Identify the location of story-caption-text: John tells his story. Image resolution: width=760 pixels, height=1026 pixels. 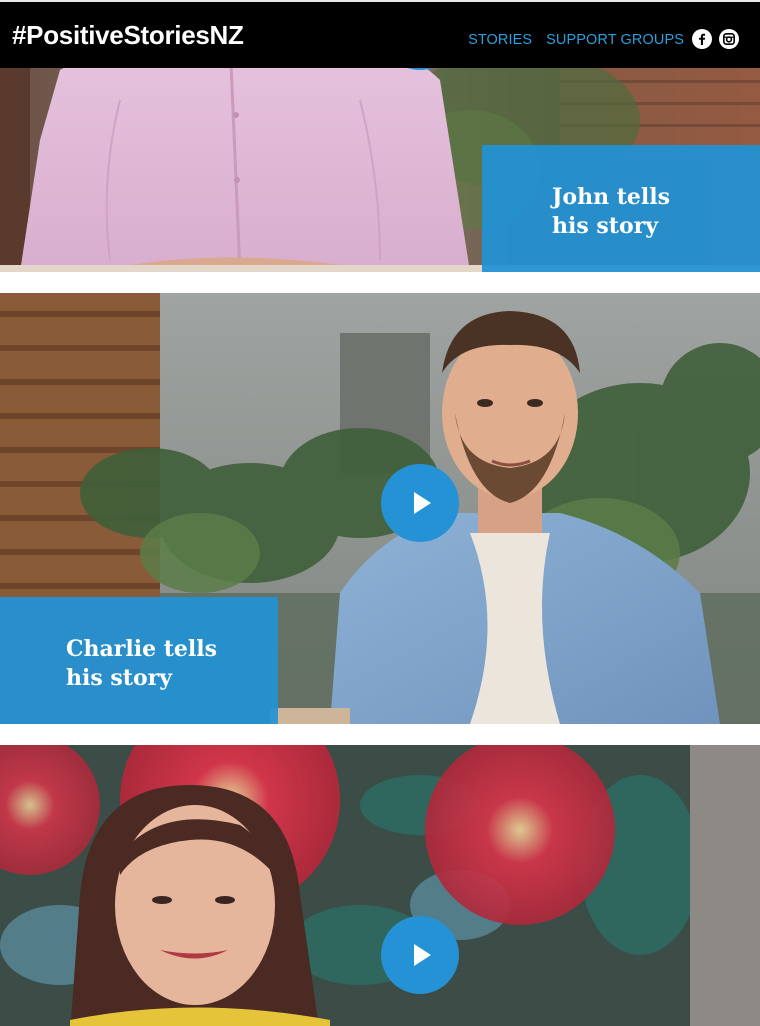
(611, 211).